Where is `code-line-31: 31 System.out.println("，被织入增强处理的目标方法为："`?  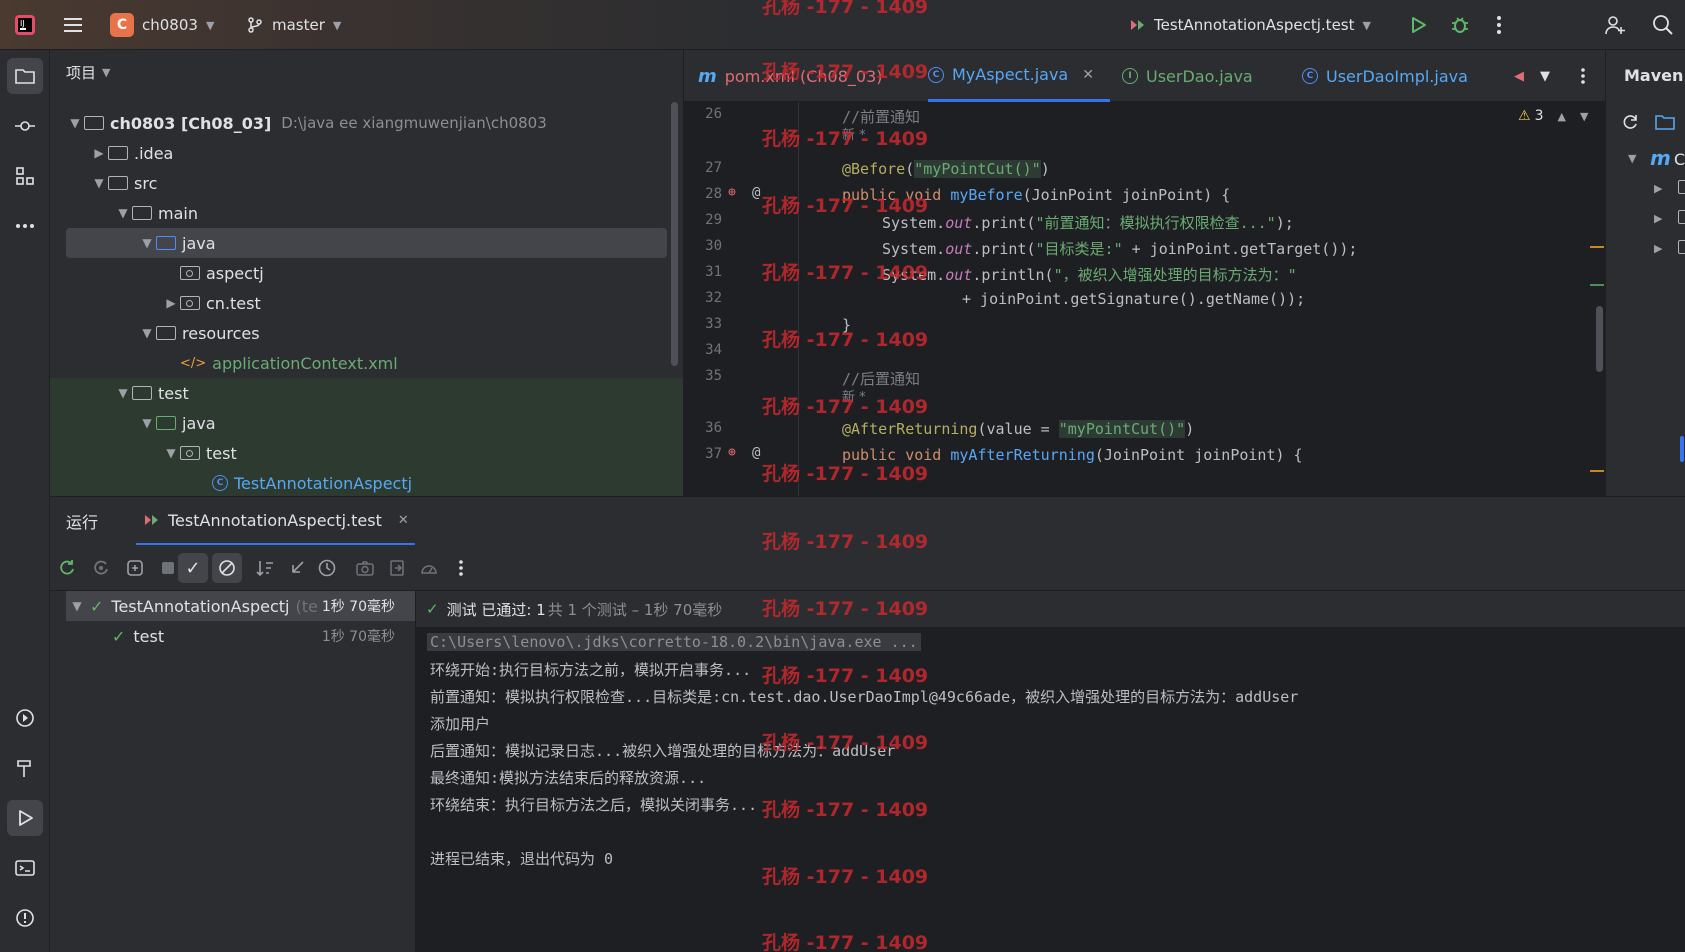 code-line-31: 31 System.out.println("，被织入增强处理的目标方法为：" is located at coordinates (1144, 273).